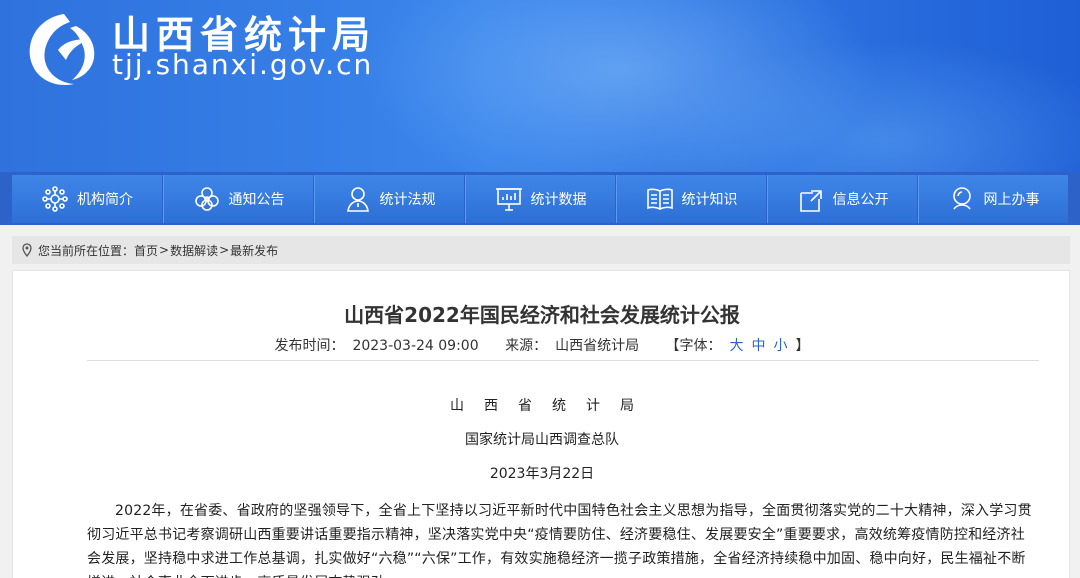 This screenshot has width=1080, height=578. I want to click on chart-board-icon, so click(508, 199).